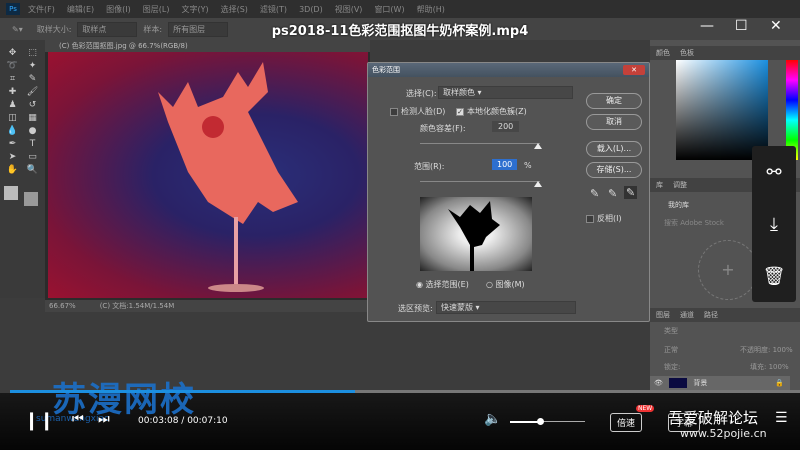 This screenshot has width=800, height=450. What do you see at coordinates (273, 9) in the screenshot?
I see `menu-filter: 滤镜(T)` at bounding box center [273, 9].